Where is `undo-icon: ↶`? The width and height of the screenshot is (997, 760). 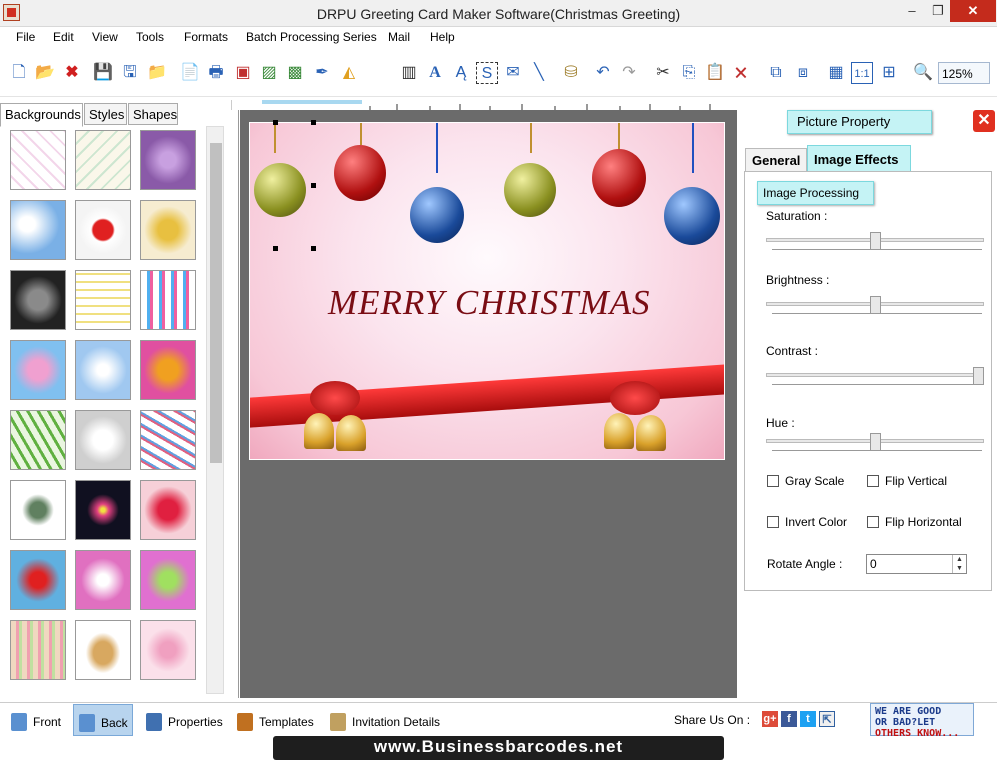
undo-icon: ↶ is located at coordinates (603, 73).